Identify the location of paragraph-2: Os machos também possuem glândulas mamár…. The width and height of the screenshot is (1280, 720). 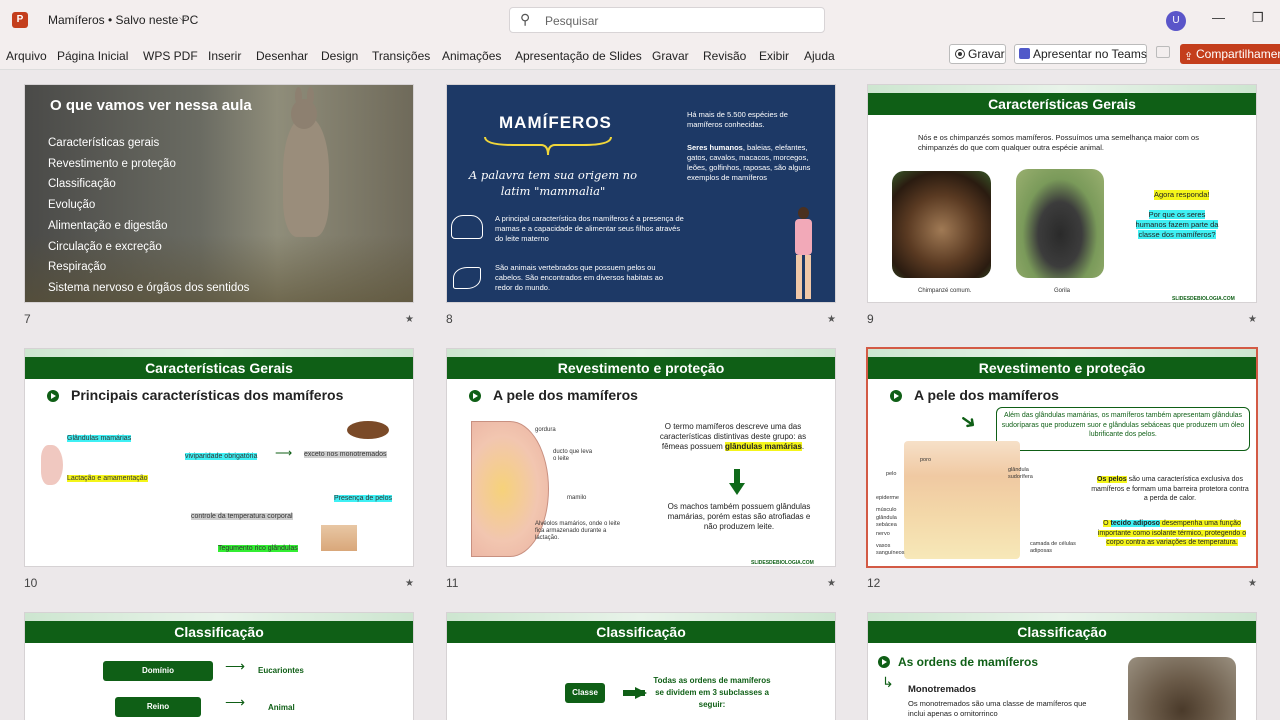
(739, 516).